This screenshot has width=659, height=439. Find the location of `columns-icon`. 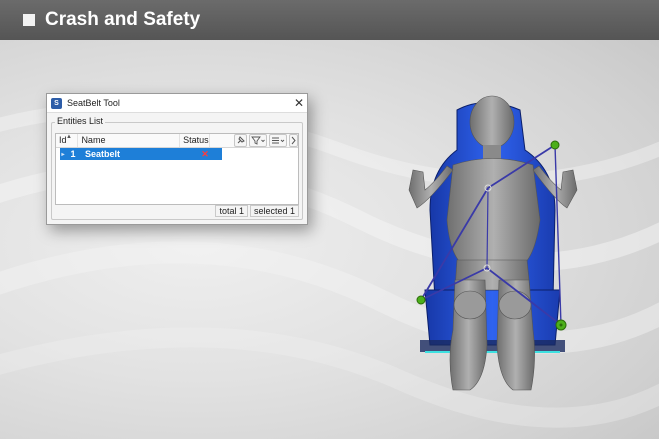

columns-icon is located at coordinates (277, 140).